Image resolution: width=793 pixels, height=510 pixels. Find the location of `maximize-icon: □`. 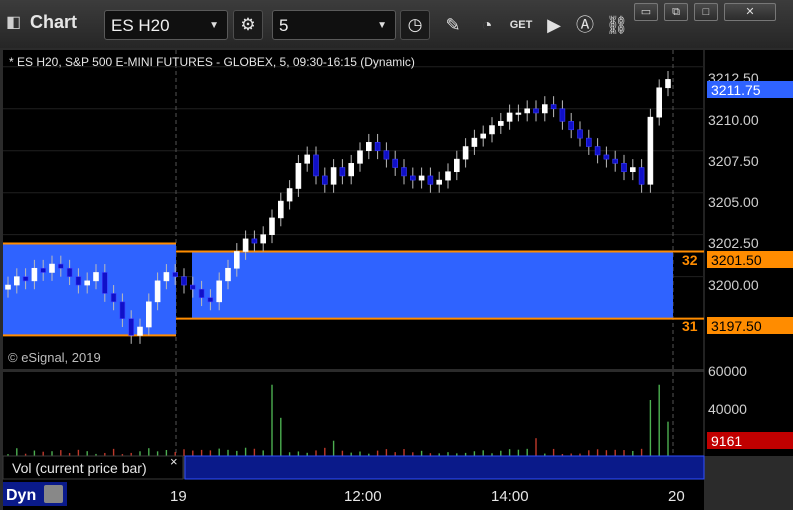

maximize-icon: □ is located at coordinates (706, 12).